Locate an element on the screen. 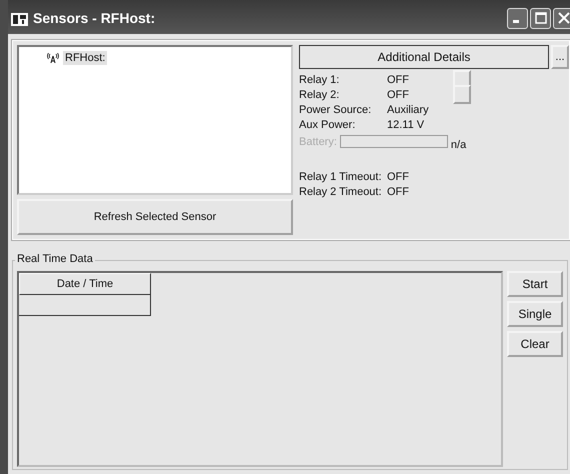 The width and height of the screenshot is (570, 474). action-button: Start is located at coordinates (535, 284).